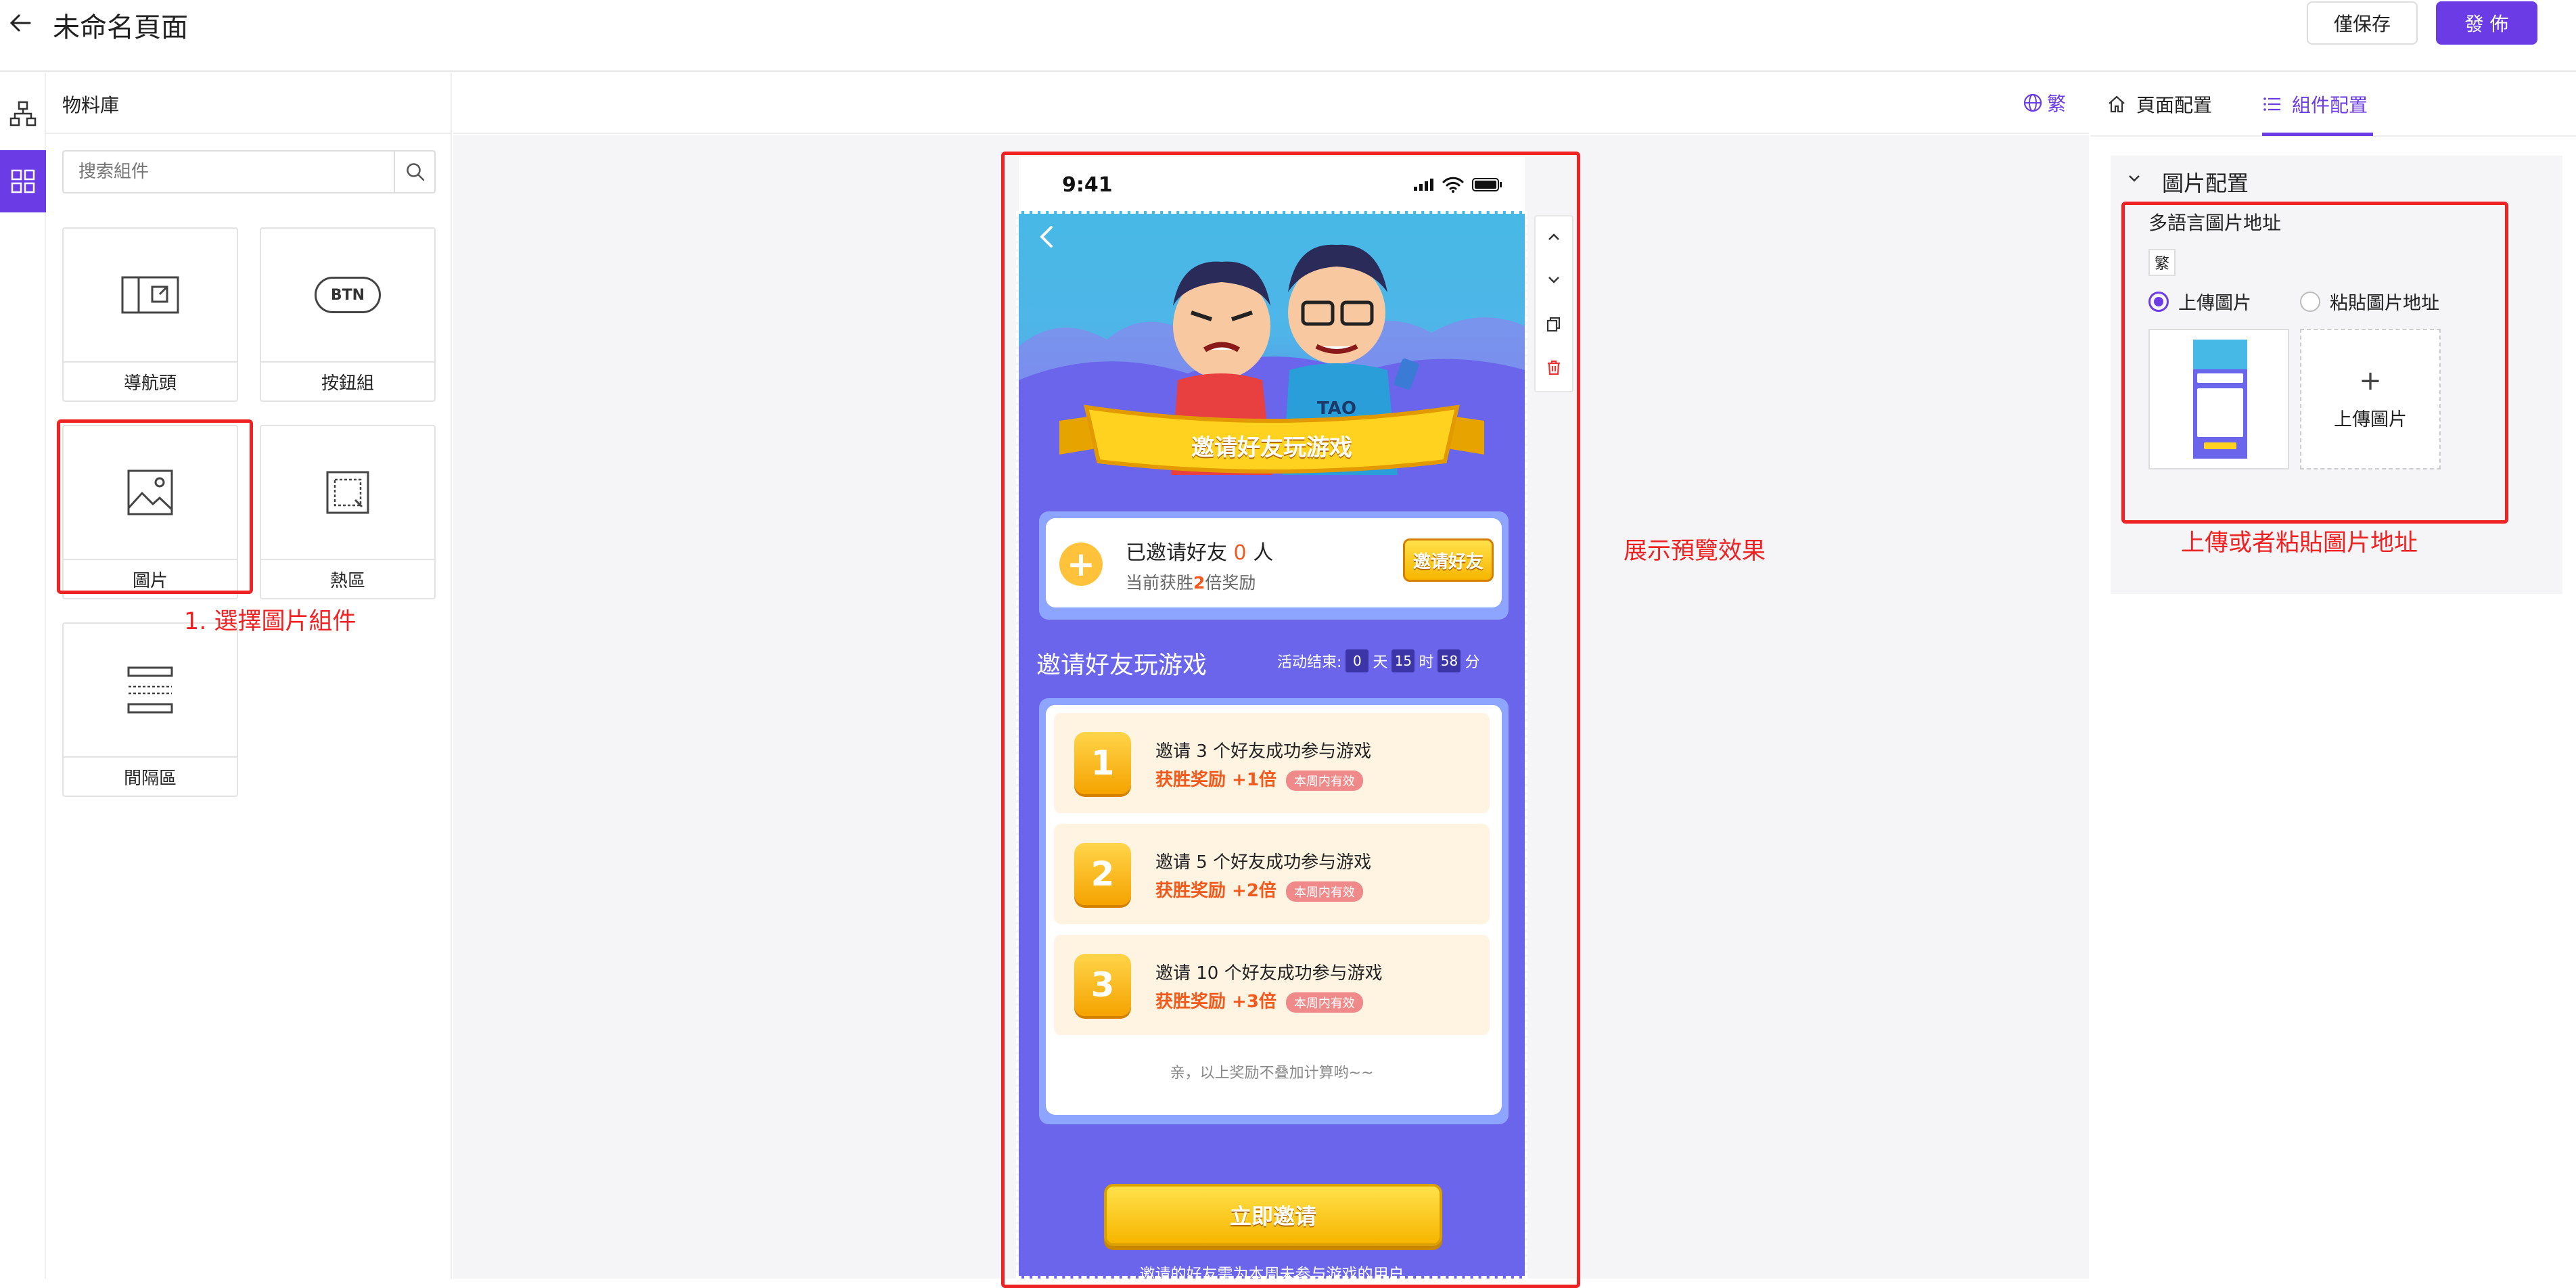 The height and width of the screenshot is (1288, 2576). What do you see at coordinates (347, 380) in the screenshot?
I see `component-label: 按鈕組` at bounding box center [347, 380].